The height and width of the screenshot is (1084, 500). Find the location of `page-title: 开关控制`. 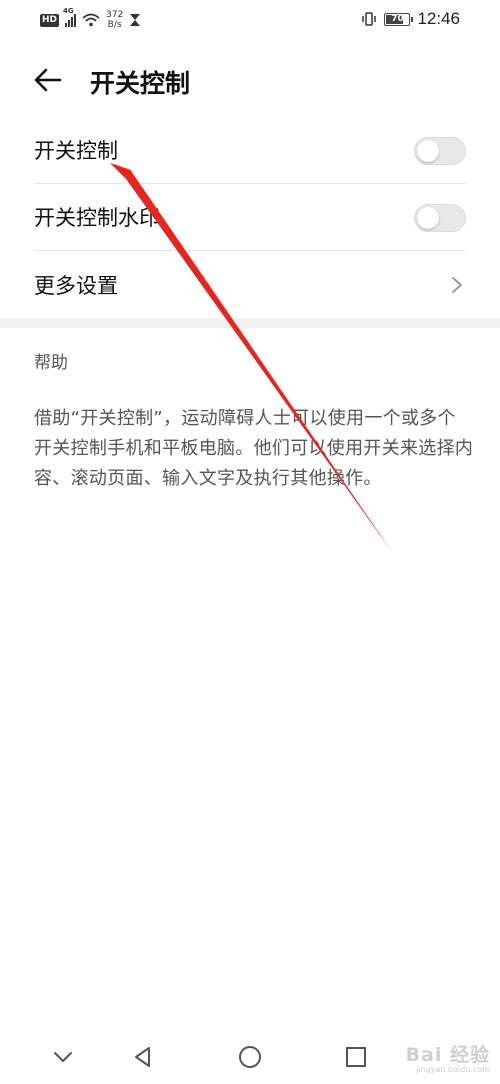

page-title: 开关控制 is located at coordinates (140, 83).